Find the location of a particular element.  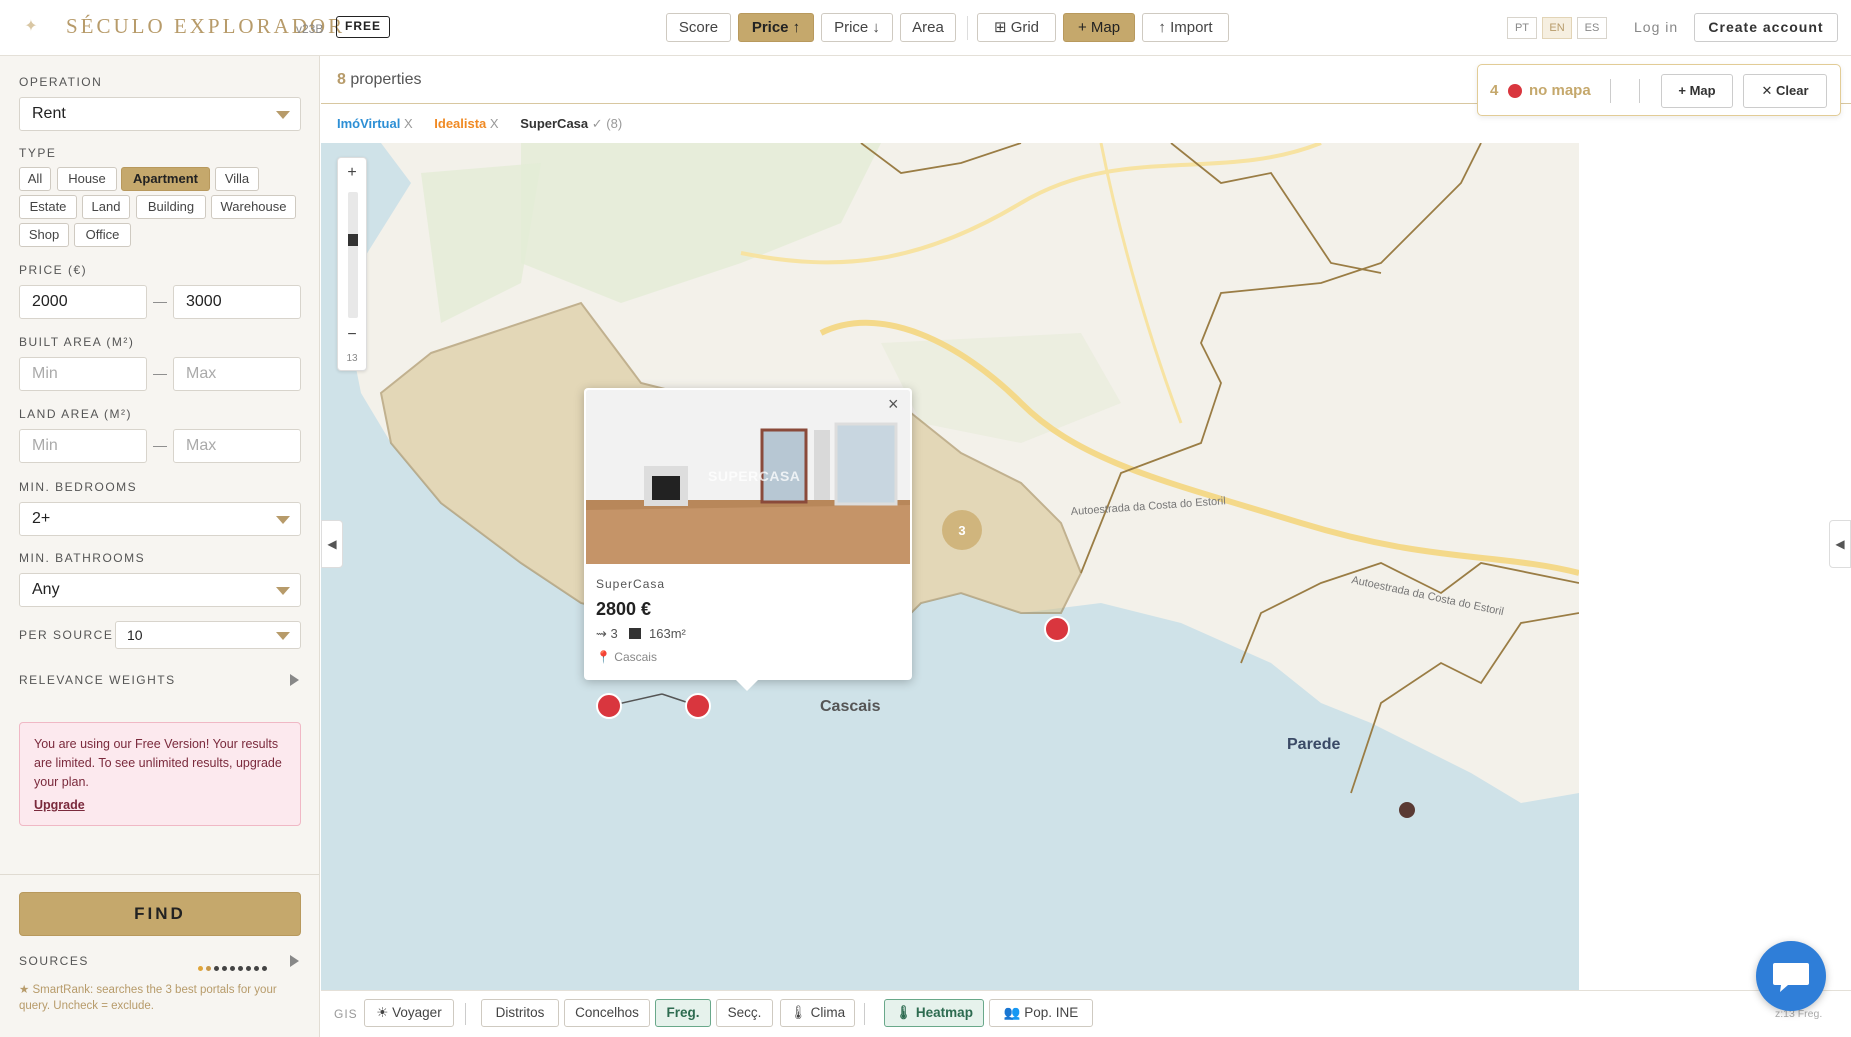

map-label-parede: Parede is located at coordinates (1313, 744).